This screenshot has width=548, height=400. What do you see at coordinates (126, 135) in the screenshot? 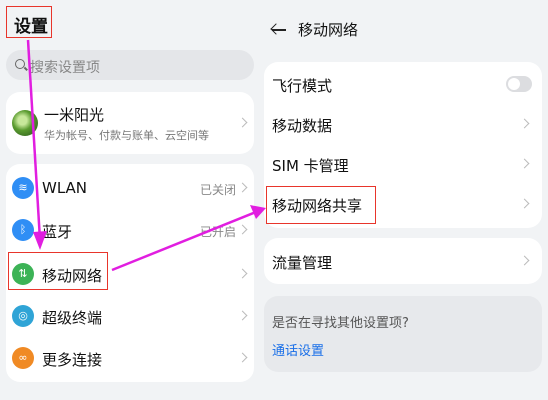
I see `account-subtitle: 华为帐号、付款与账单、云空间等` at bounding box center [126, 135].